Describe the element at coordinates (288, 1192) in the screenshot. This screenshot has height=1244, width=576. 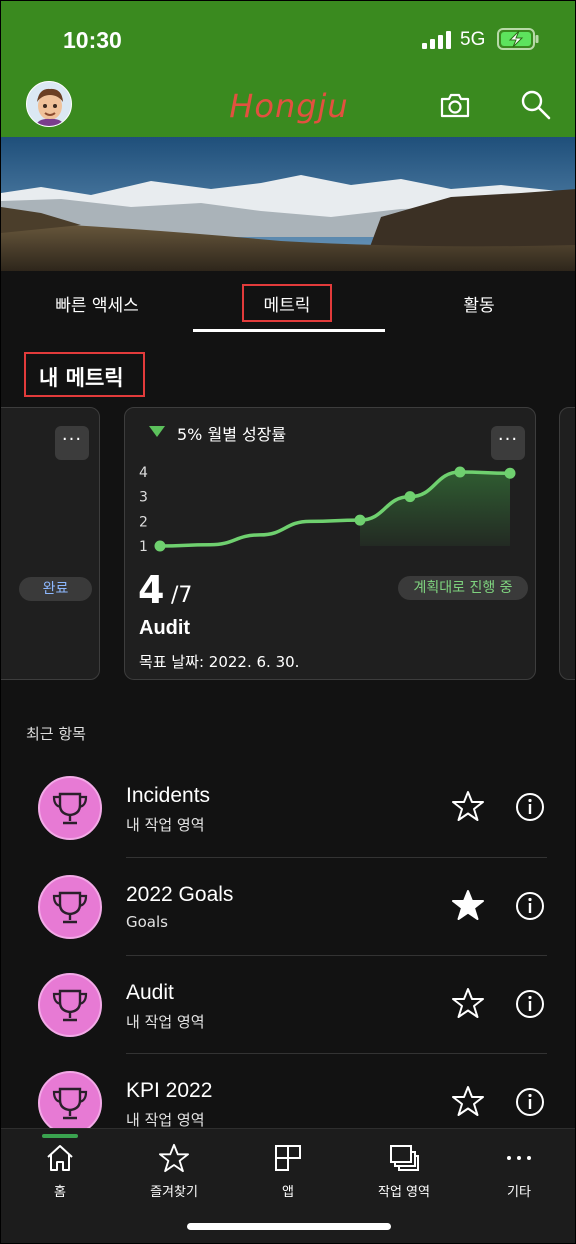
I see `nav-label: 앱` at that location.